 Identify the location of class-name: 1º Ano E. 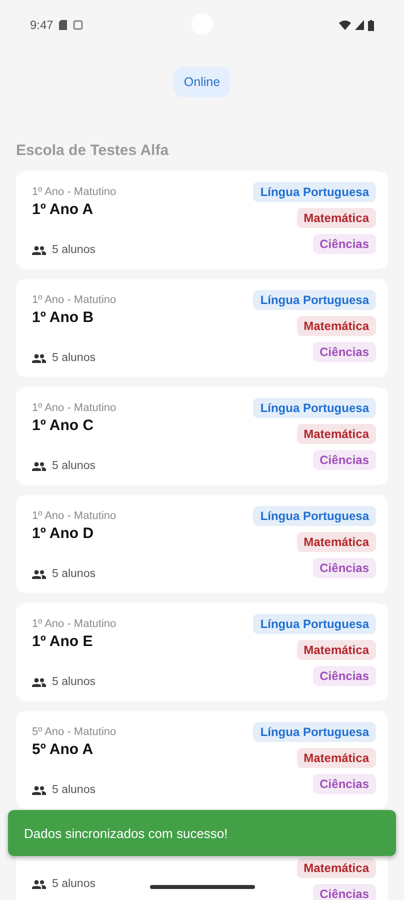
(63, 641).